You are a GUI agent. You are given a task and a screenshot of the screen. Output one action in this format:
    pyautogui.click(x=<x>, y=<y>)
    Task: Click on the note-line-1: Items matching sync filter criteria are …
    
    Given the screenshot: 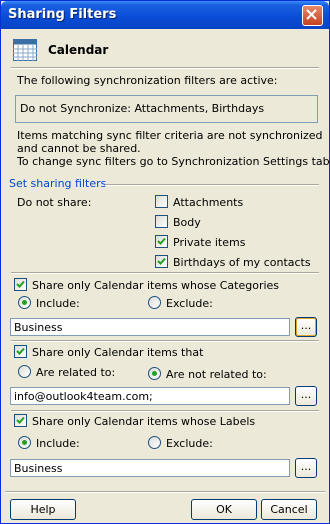 What is the action you would take?
    pyautogui.click(x=170, y=135)
    